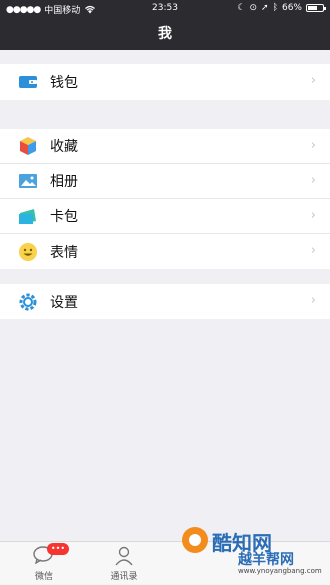 The image size is (330, 585). I want to click on cards-icon, so click(28, 216).